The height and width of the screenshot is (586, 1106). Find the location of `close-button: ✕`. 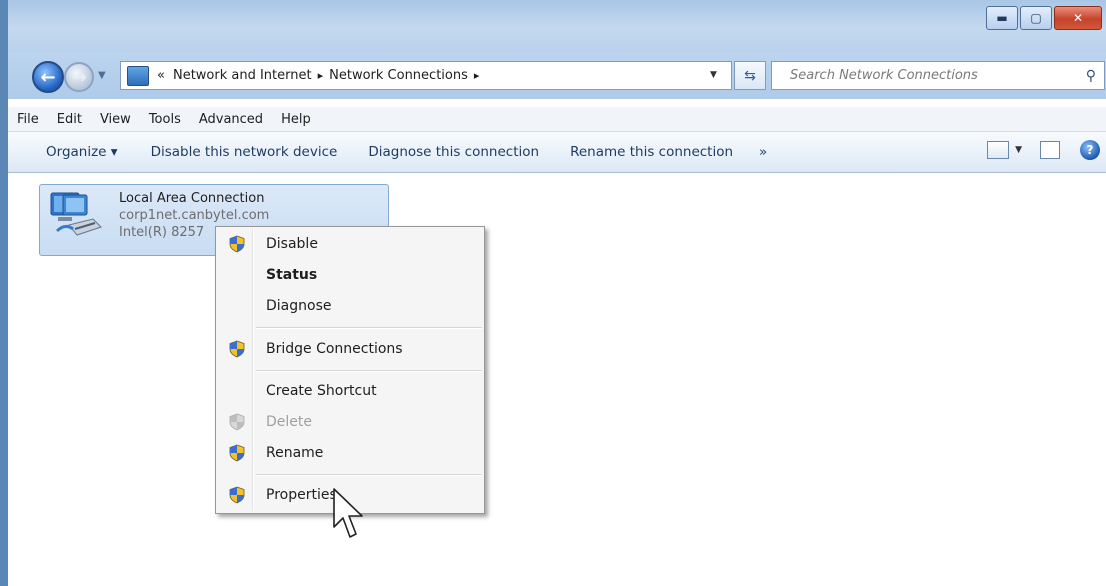

close-button: ✕ is located at coordinates (1078, 18).